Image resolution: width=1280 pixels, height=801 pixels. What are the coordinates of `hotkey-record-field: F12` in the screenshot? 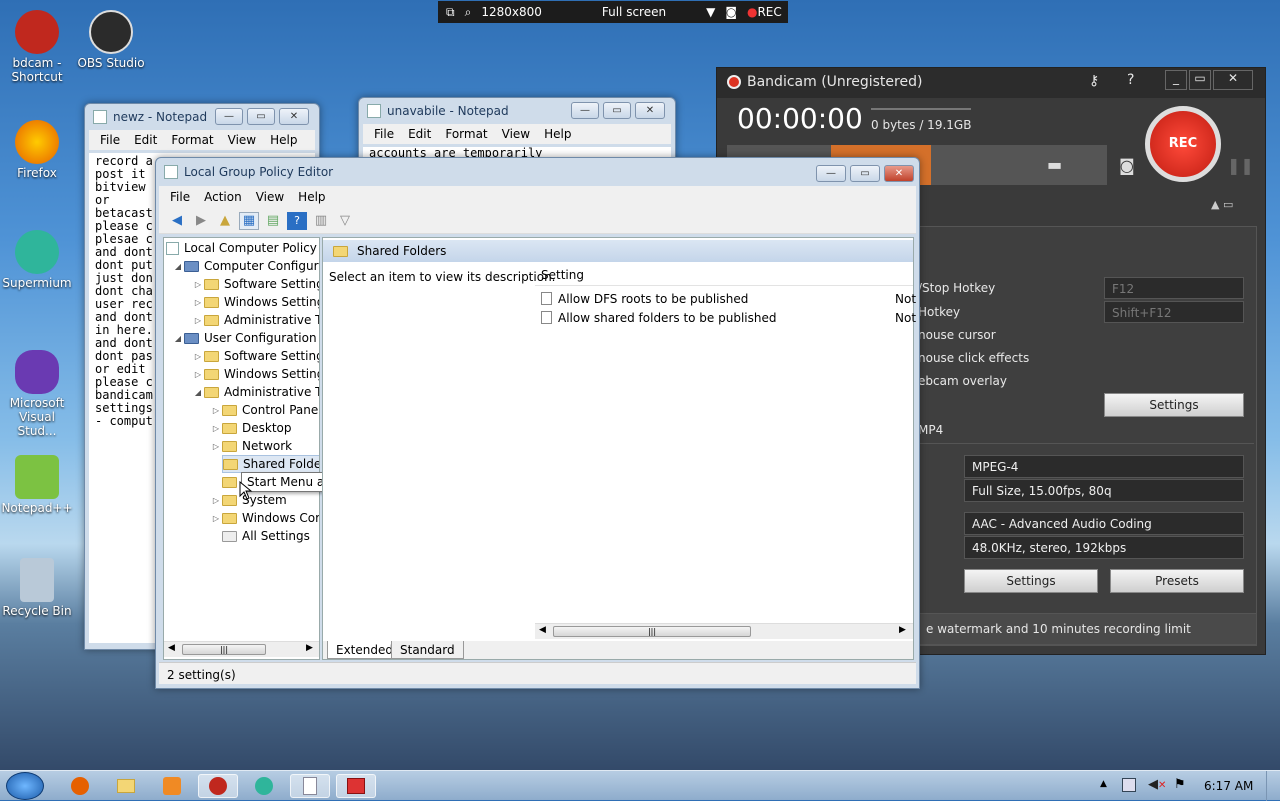 It's located at (1174, 288).